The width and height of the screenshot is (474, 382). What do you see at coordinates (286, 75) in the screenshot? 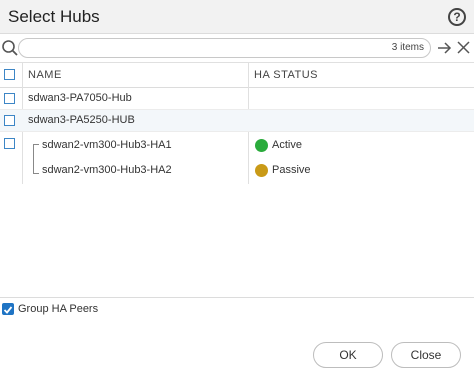
I see `column-header-ha-status: HA STATUS` at bounding box center [286, 75].